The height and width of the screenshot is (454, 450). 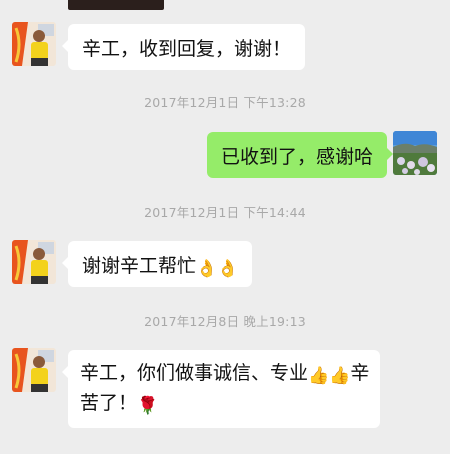 I want to click on message-bubble: 辛工，收到回复，谢谢！, so click(x=183, y=47).